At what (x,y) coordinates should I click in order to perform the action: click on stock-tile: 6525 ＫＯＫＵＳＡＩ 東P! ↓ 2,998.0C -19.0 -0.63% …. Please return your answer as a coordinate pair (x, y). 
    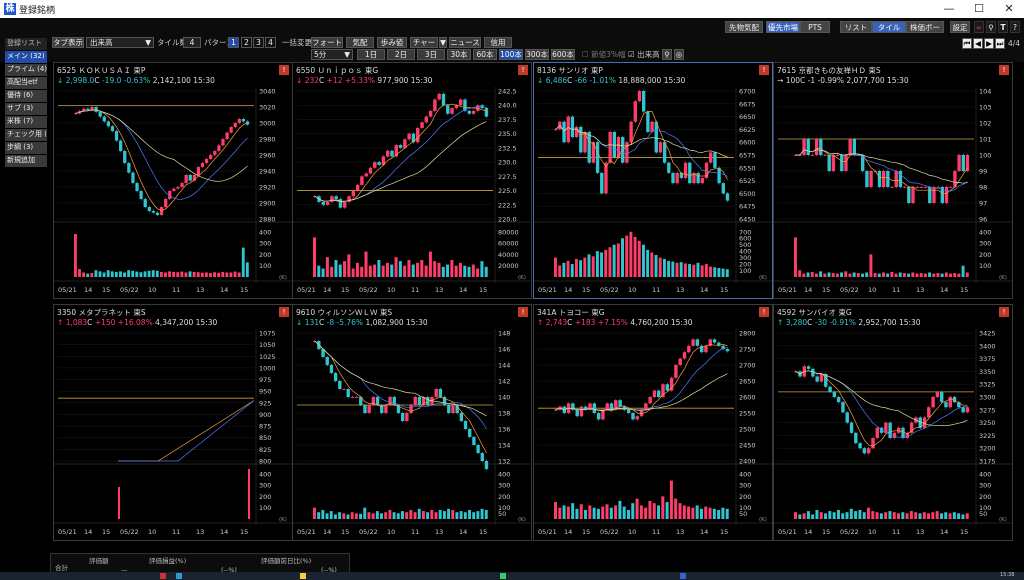
    Looking at the image, I should click on (173, 180).